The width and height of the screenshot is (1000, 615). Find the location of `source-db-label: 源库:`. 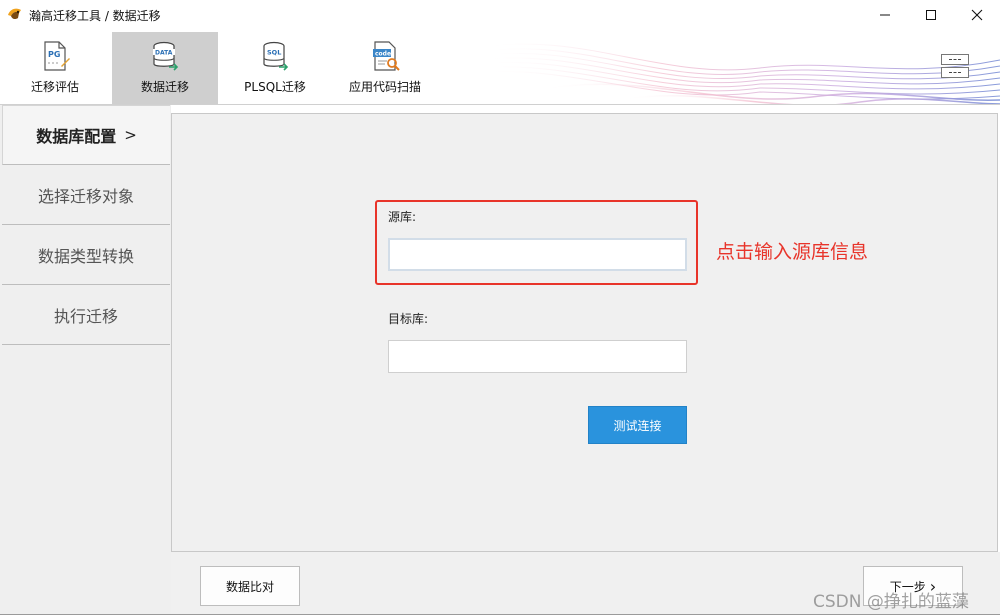

source-db-label: 源库: is located at coordinates (402, 217).